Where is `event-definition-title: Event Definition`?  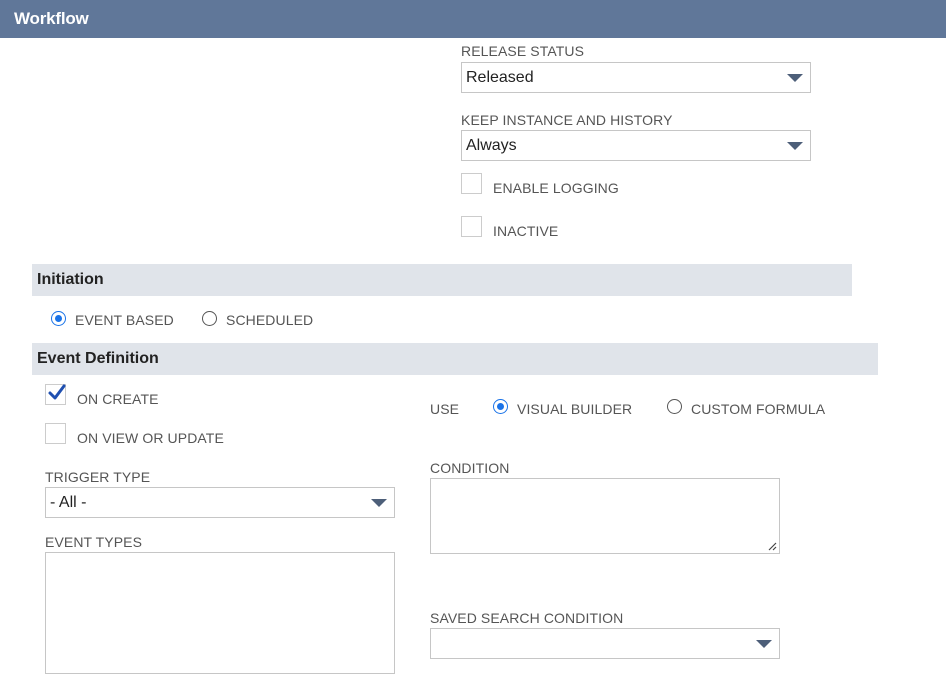 event-definition-title: Event Definition is located at coordinates (98, 358).